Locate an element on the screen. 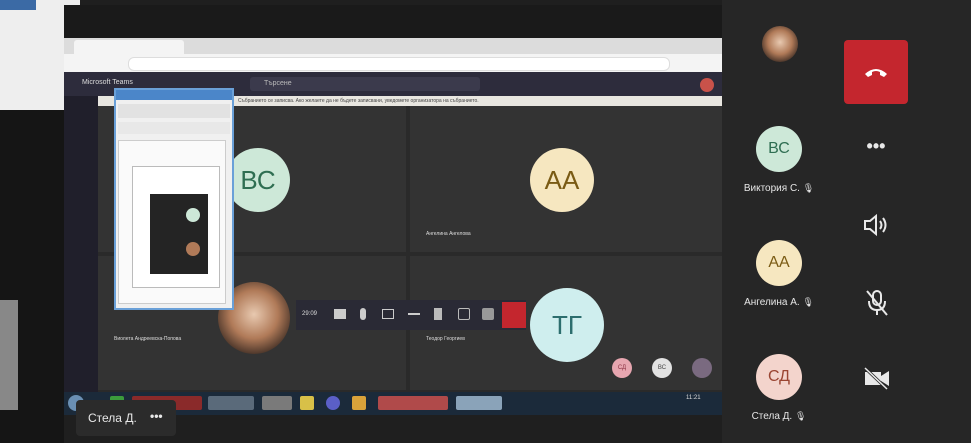  camera-off-icon is located at coordinates (876, 378).